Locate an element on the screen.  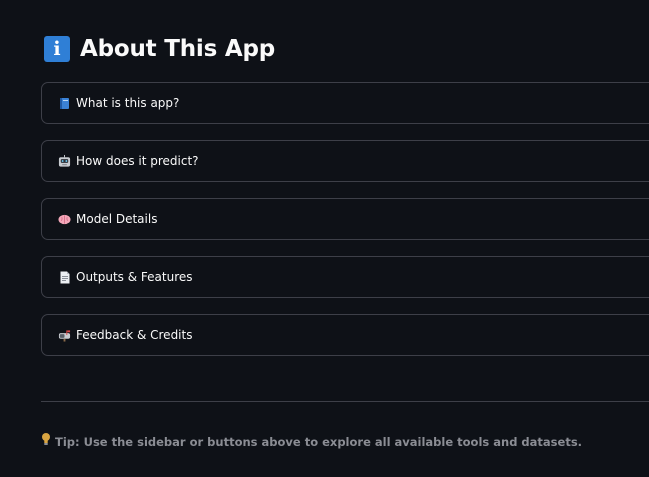
document-icon is located at coordinates (64, 277).